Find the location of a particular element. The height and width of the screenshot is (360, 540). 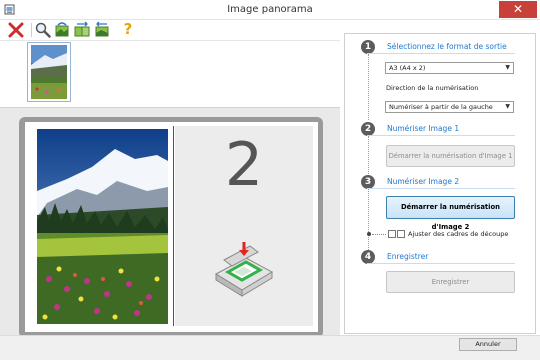

adjust-crop-label: Ajuster des cadres de découpe is located at coordinates (458, 234).